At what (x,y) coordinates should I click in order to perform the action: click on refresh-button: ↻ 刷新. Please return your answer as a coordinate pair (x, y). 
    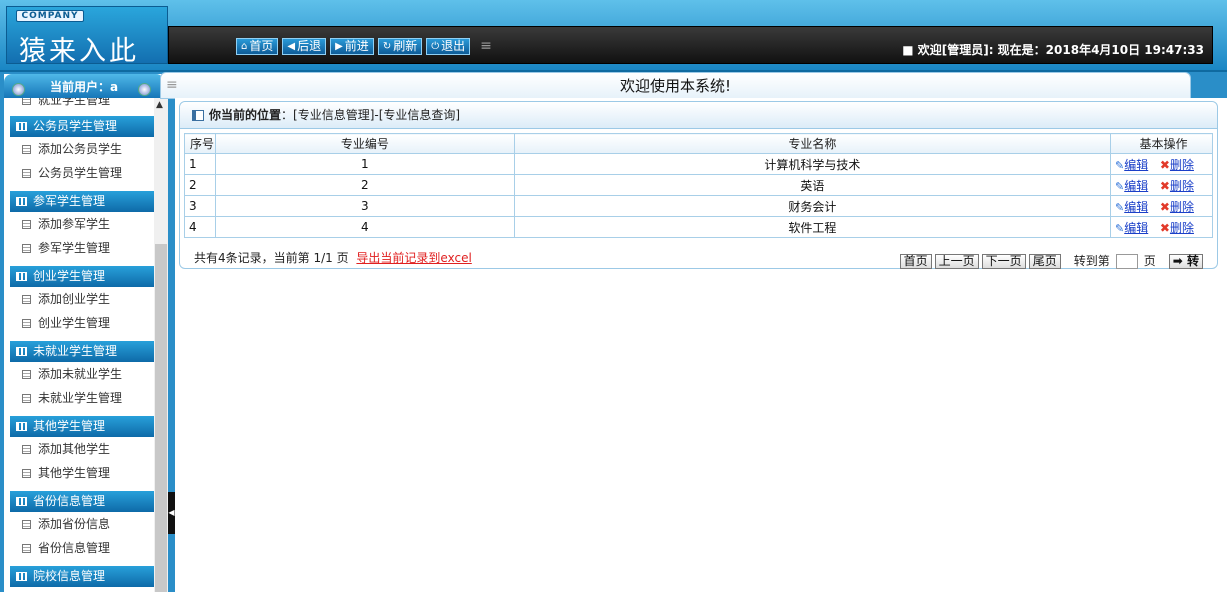
    Looking at the image, I should click on (400, 46).